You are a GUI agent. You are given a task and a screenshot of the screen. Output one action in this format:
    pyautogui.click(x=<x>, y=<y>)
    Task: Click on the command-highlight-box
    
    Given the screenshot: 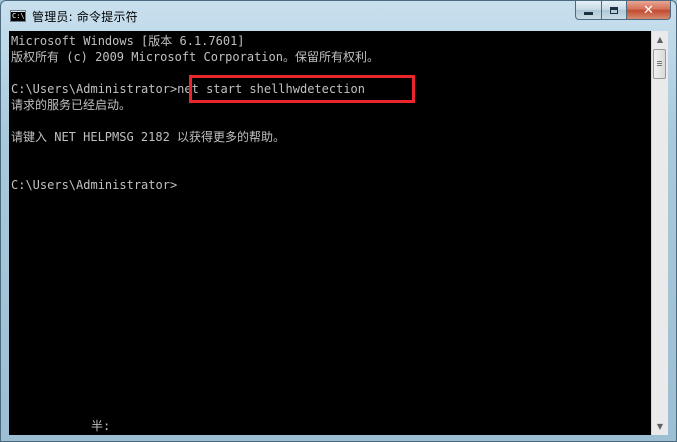 What is the action you would take?
    pyautogui.click(x=302, y=89)
    